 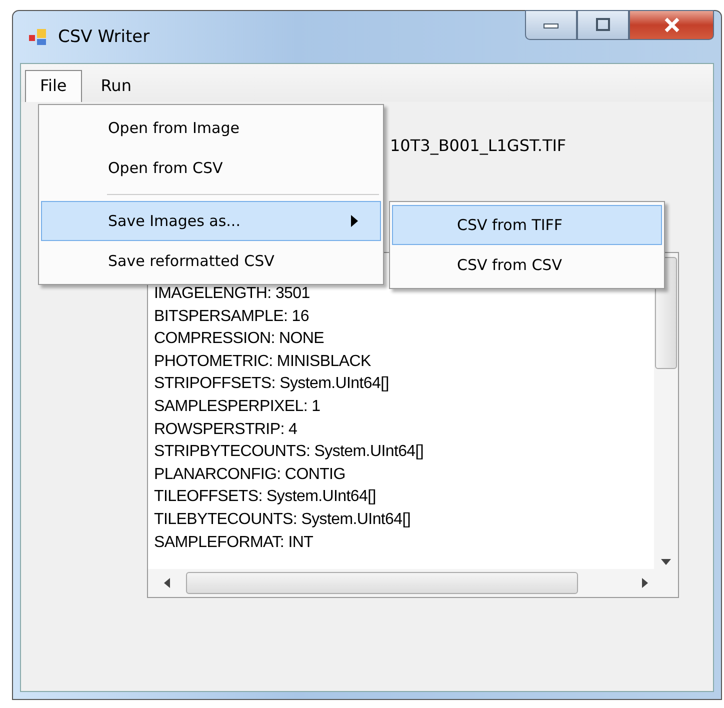 I want to click on menu-item: File, so click(x=53, y=86).